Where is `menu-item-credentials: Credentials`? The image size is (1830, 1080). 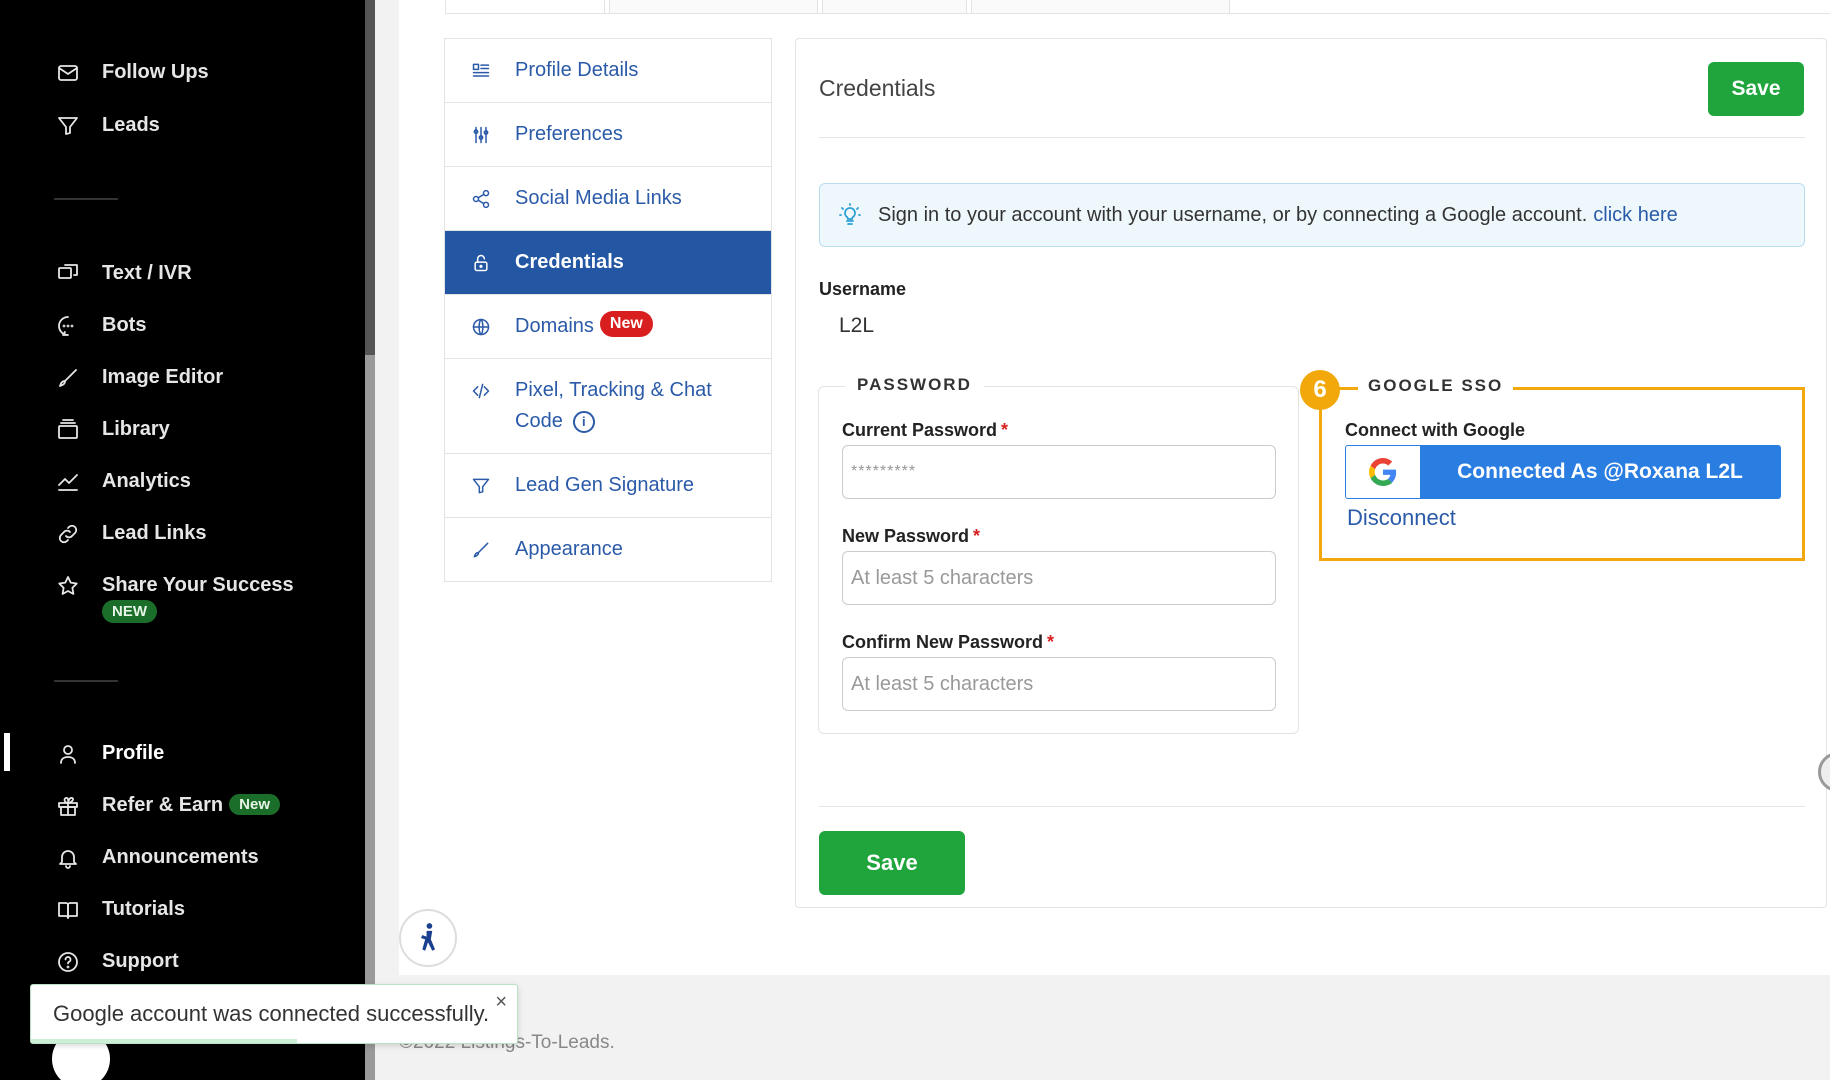 menu-item-credentials: Credentials is located at coordinates (608, 263).